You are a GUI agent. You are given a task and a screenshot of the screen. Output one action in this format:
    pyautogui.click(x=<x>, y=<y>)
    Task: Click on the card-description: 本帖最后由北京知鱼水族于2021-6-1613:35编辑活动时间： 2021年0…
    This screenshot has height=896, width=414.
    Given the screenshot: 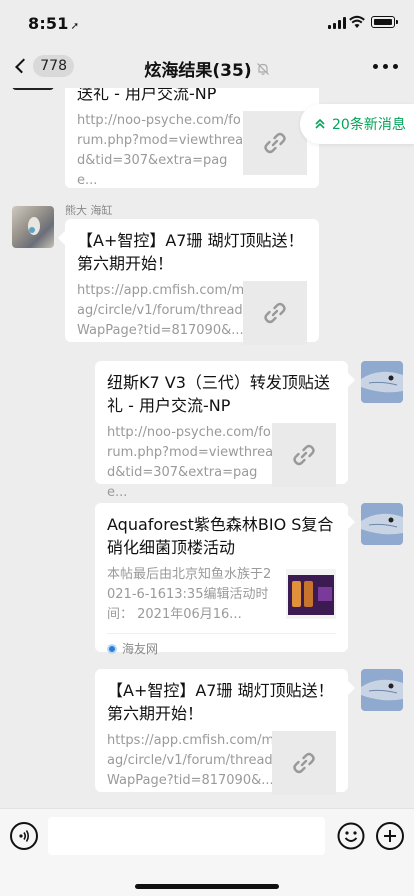 What is the action you would take?
    pyautogui.click(x=189, y=594)
    